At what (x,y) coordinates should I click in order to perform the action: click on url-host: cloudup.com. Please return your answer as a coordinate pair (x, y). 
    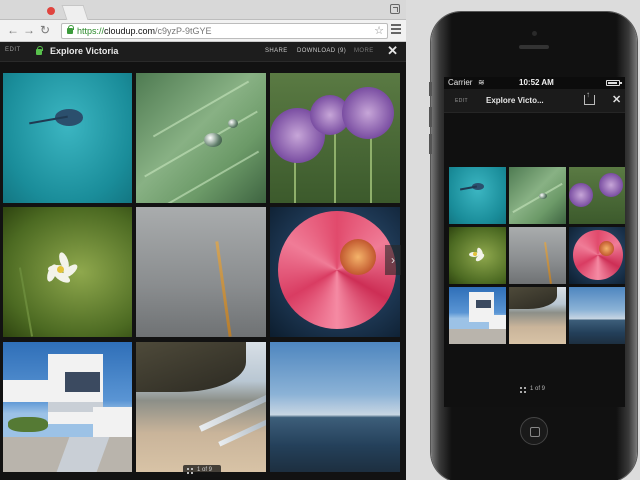
    Looking at the image, I should click on (130, 31).